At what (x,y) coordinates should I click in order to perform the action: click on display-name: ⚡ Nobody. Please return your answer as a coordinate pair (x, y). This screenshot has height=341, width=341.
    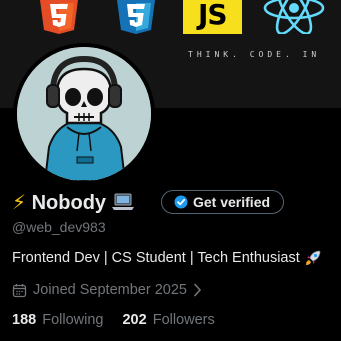
    Looking at the image, I should click on (59, 202).